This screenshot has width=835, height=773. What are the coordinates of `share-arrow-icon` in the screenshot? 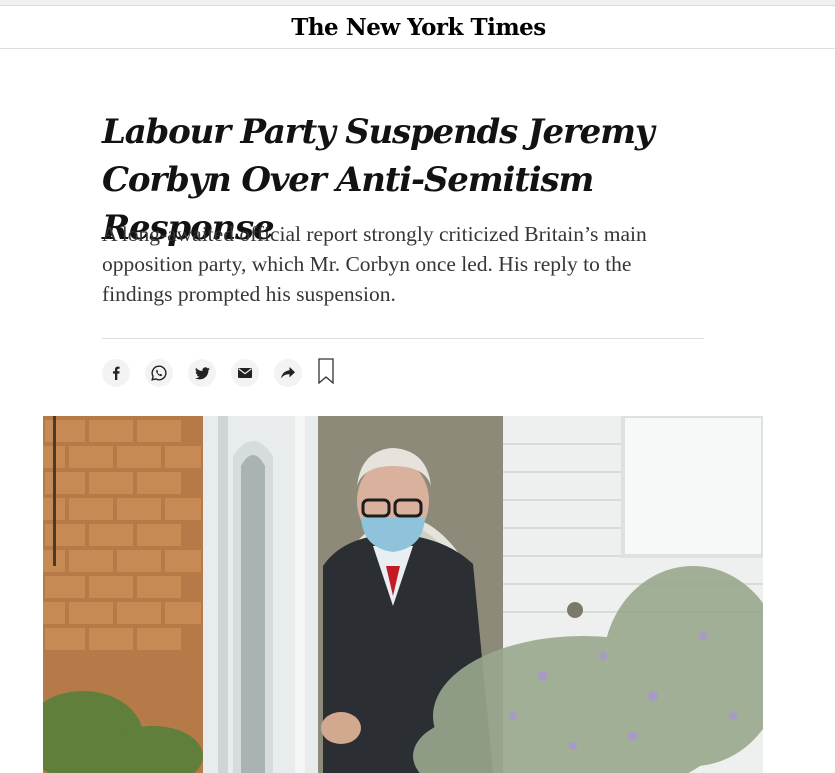 It's located at (288, 373).